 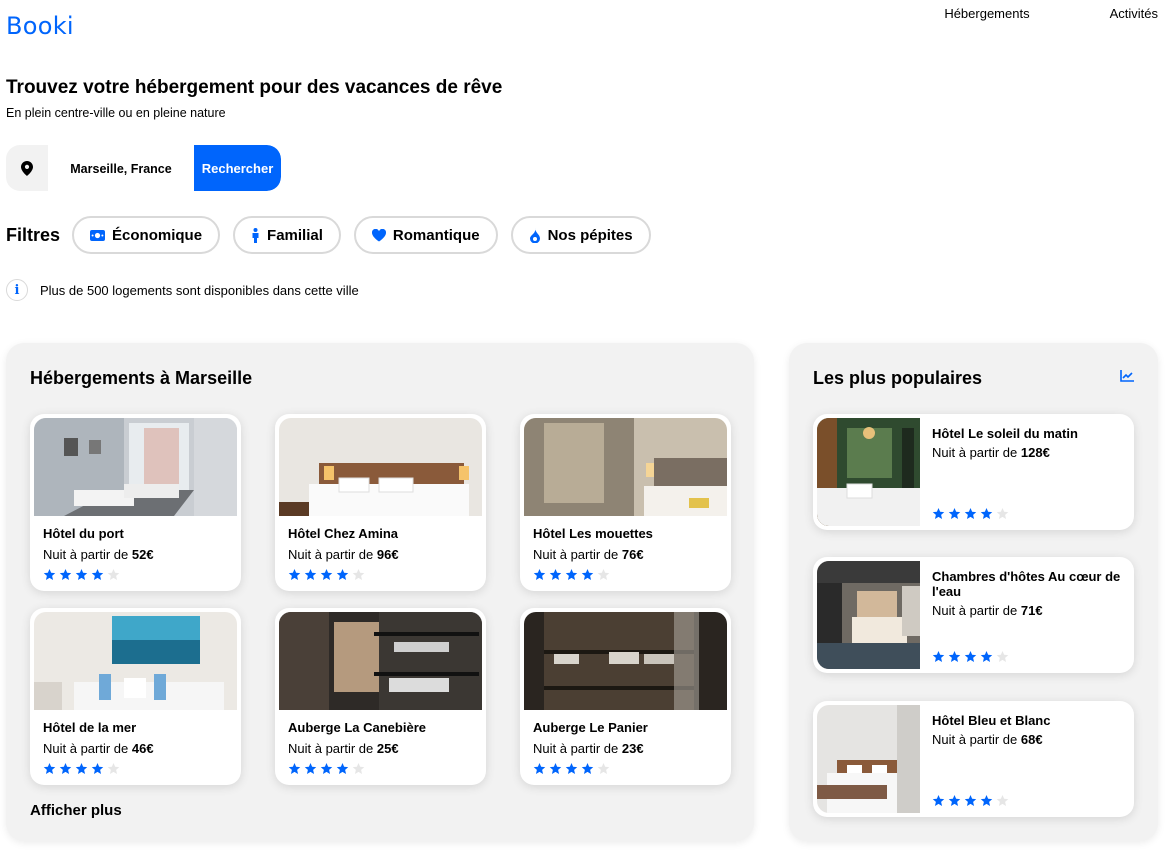 What do you see at coordinates (580, 235) in the screenshot?
I see `filter-pepites-button: Nos pépites` at bounding box center [580, 235].